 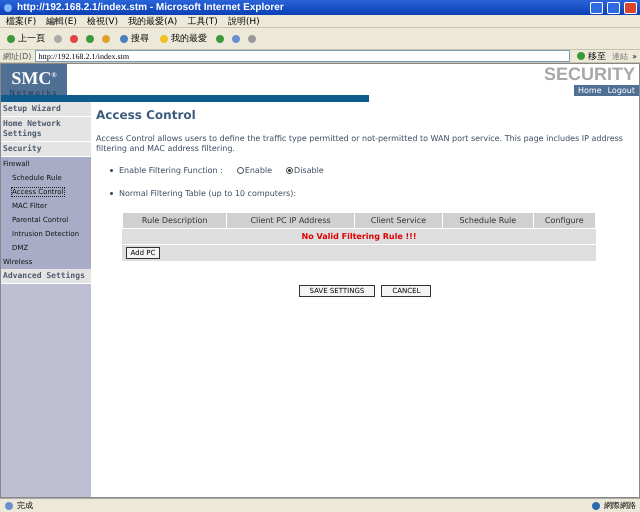 What do you see at coordinates (146, 115) in the screenshot?
I see `page-title: Access Control` at bounding box center [146, 115].